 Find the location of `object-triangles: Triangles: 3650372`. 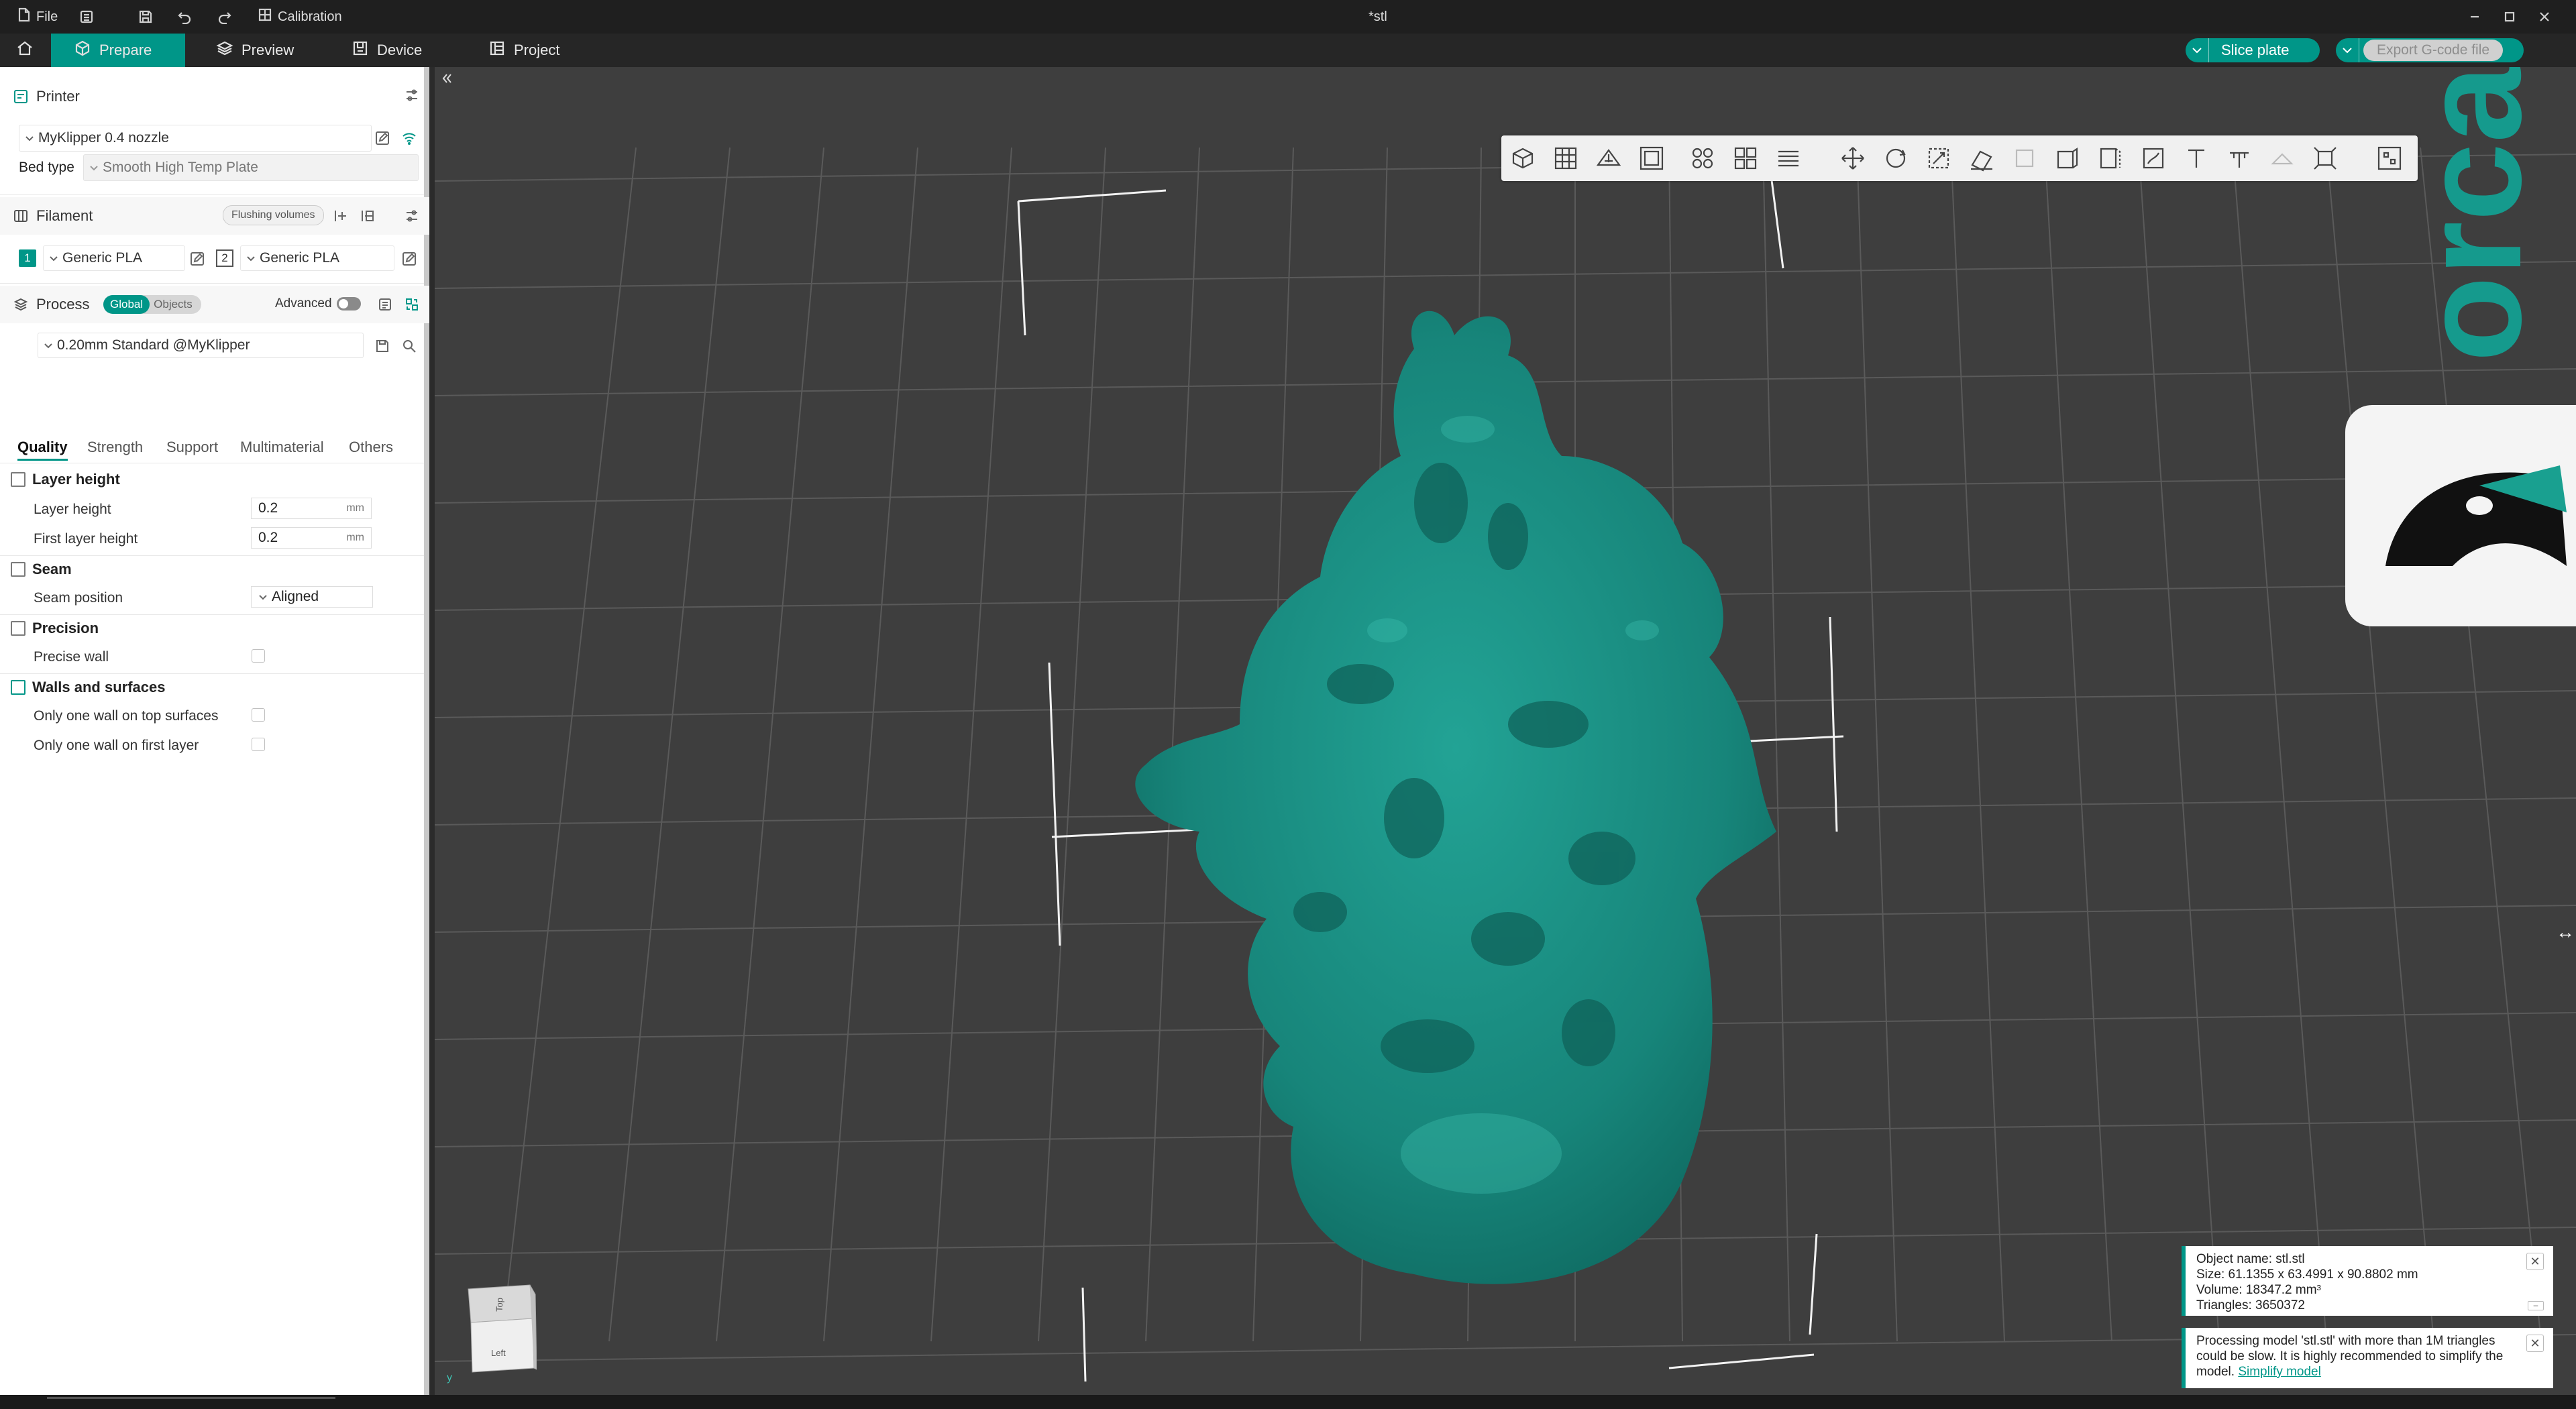

object-triangles: Triangles: 3650372 is located at coordinates (2250, 1305).